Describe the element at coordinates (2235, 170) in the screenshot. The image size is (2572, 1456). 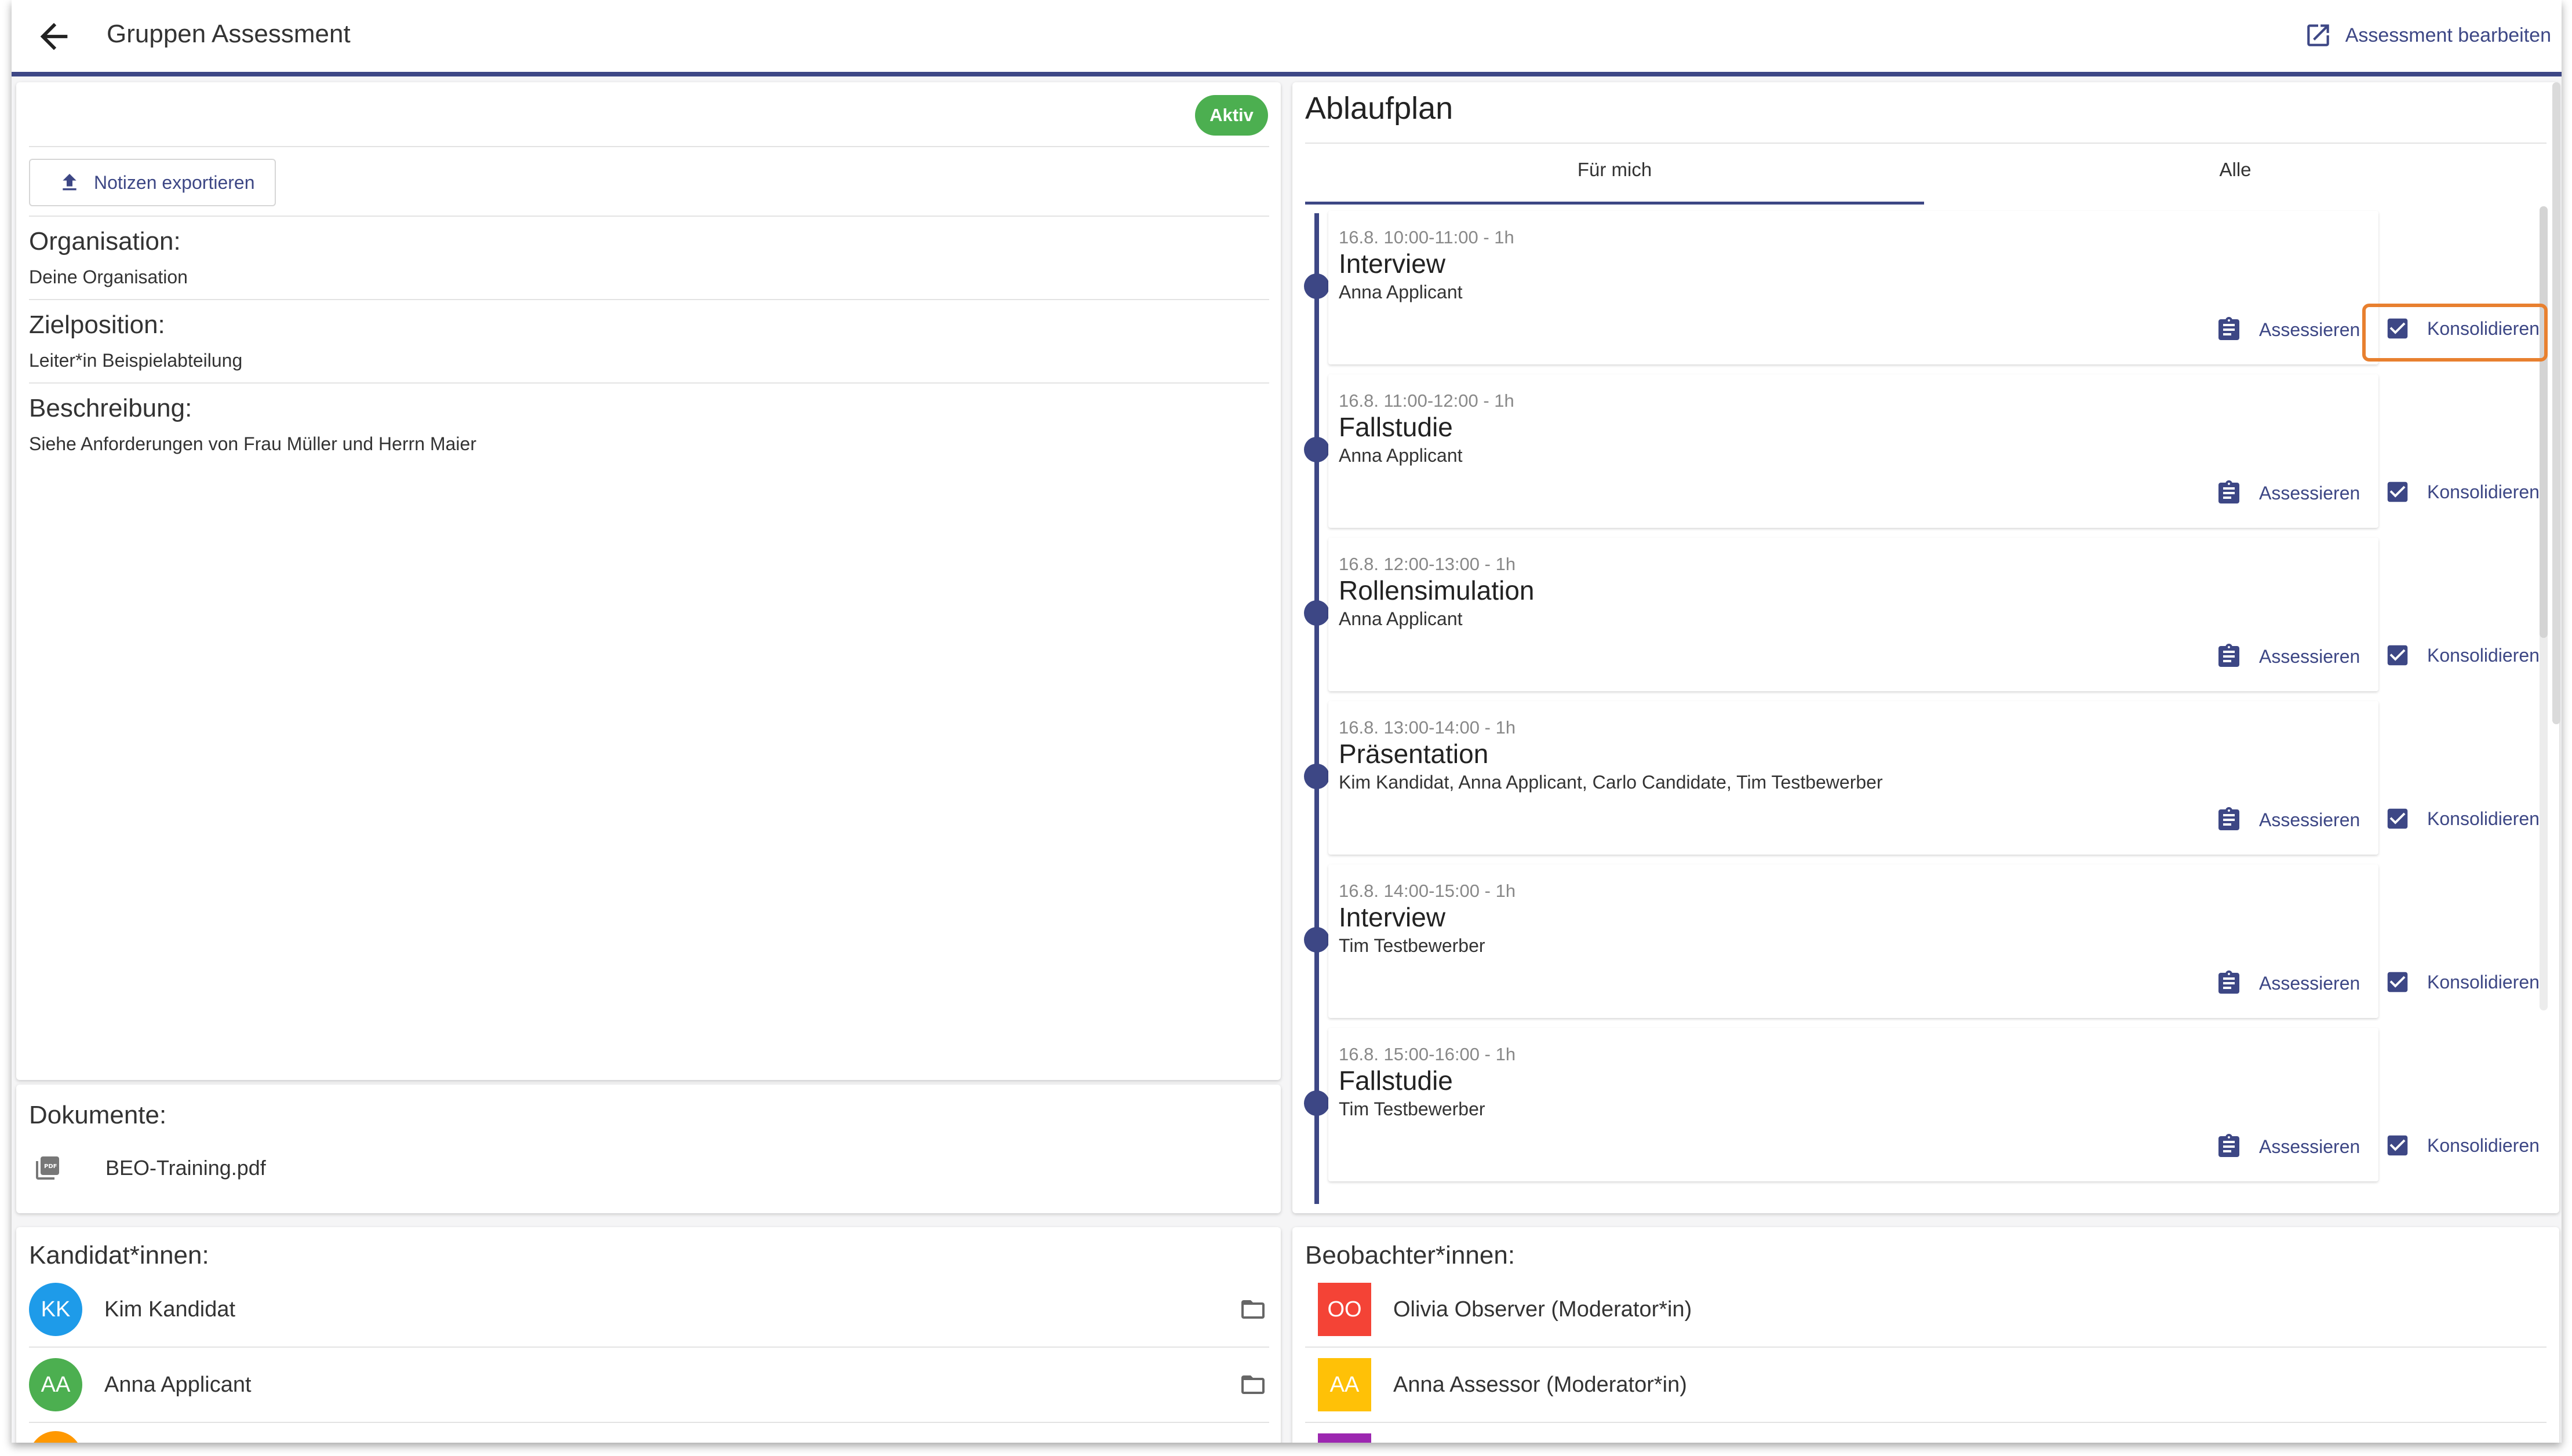
I see `tab-all: Alle` at that location.